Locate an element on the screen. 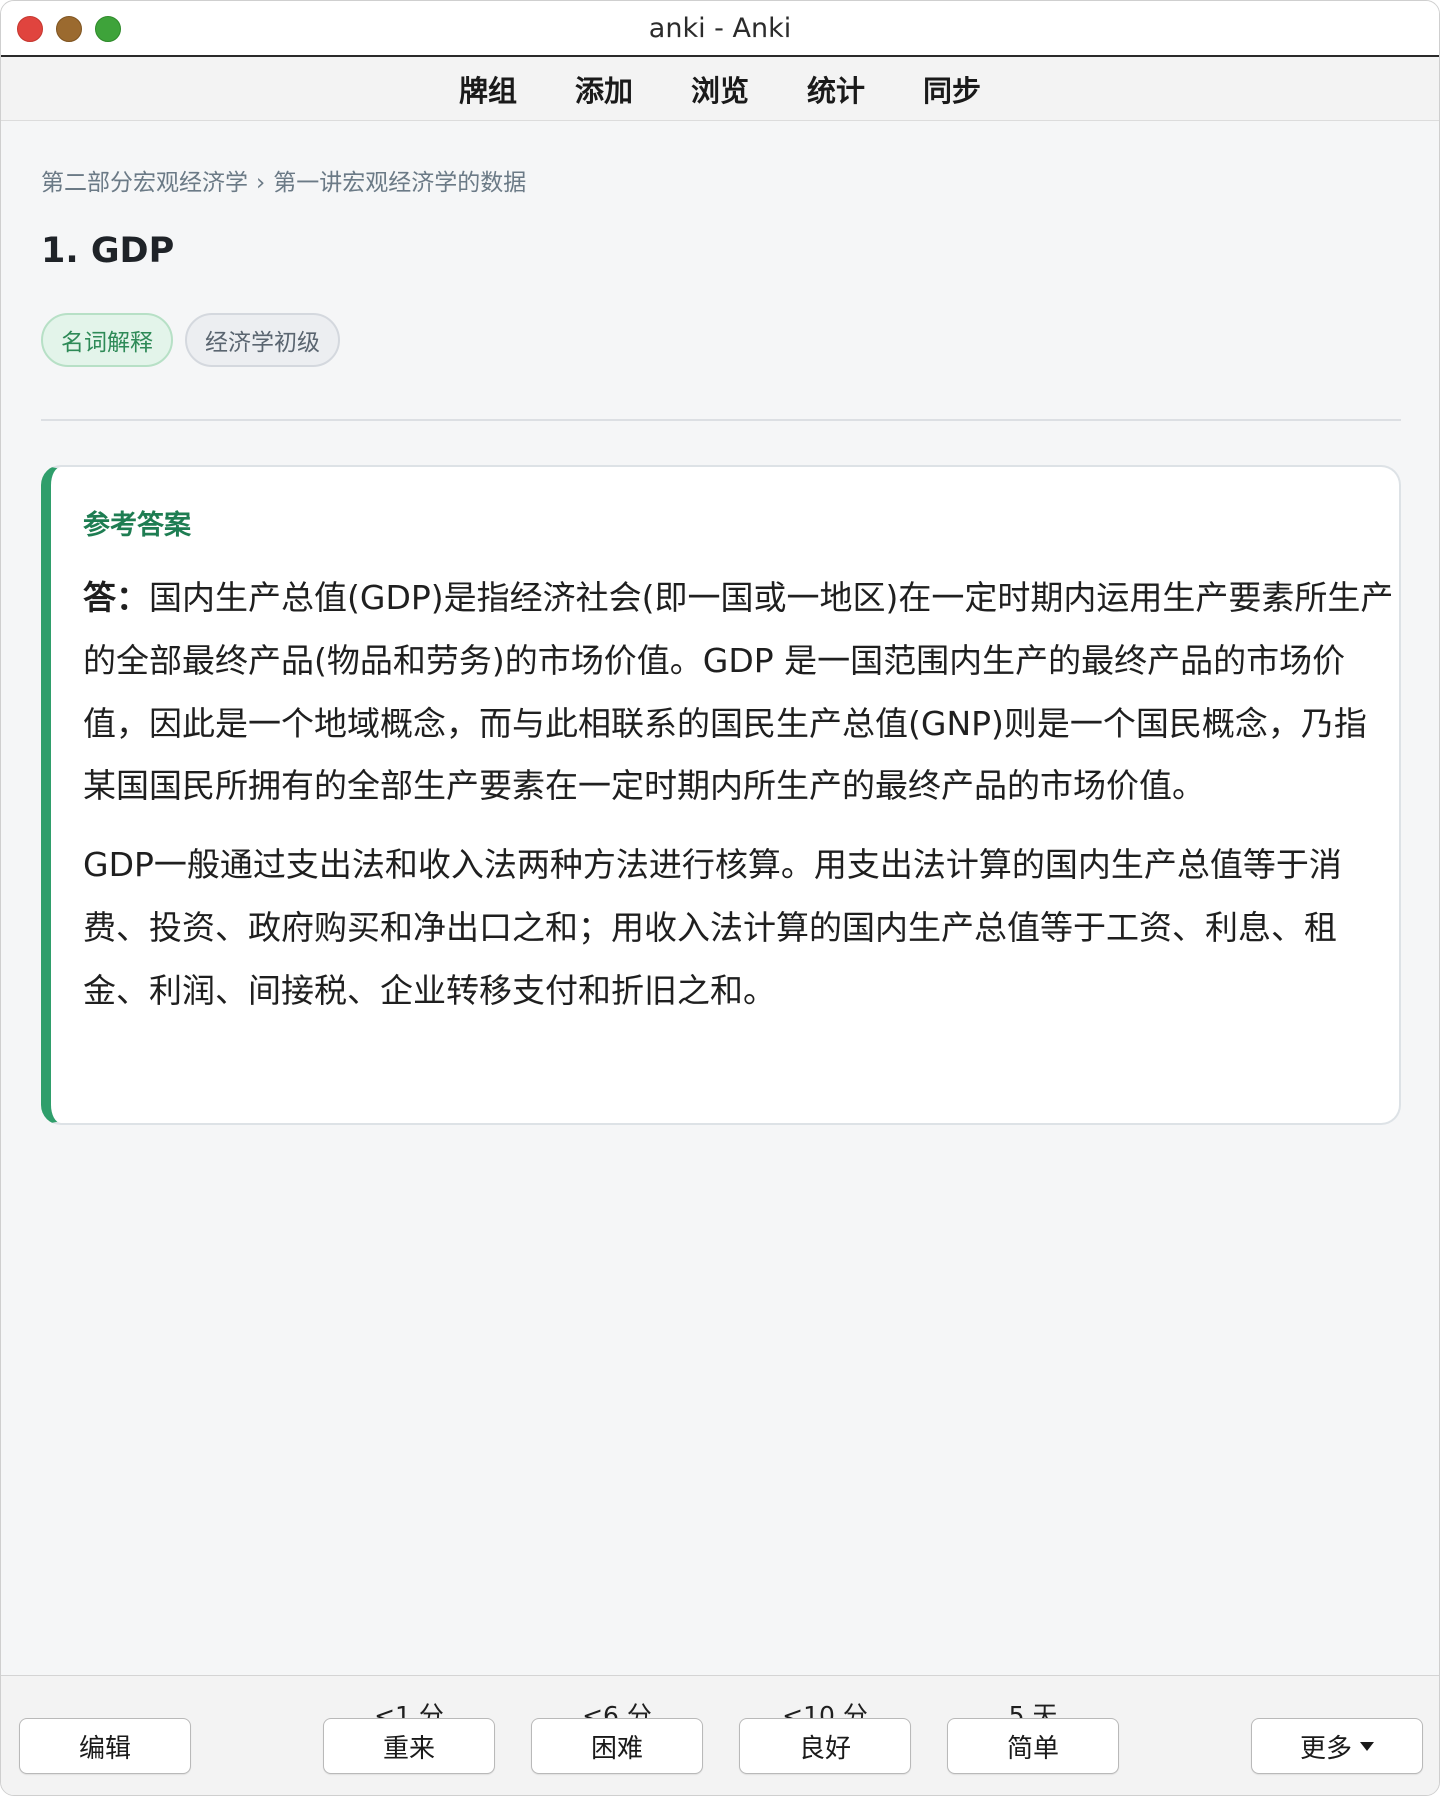  toolbar-add: 添加 is located at coordinates (604, 89).